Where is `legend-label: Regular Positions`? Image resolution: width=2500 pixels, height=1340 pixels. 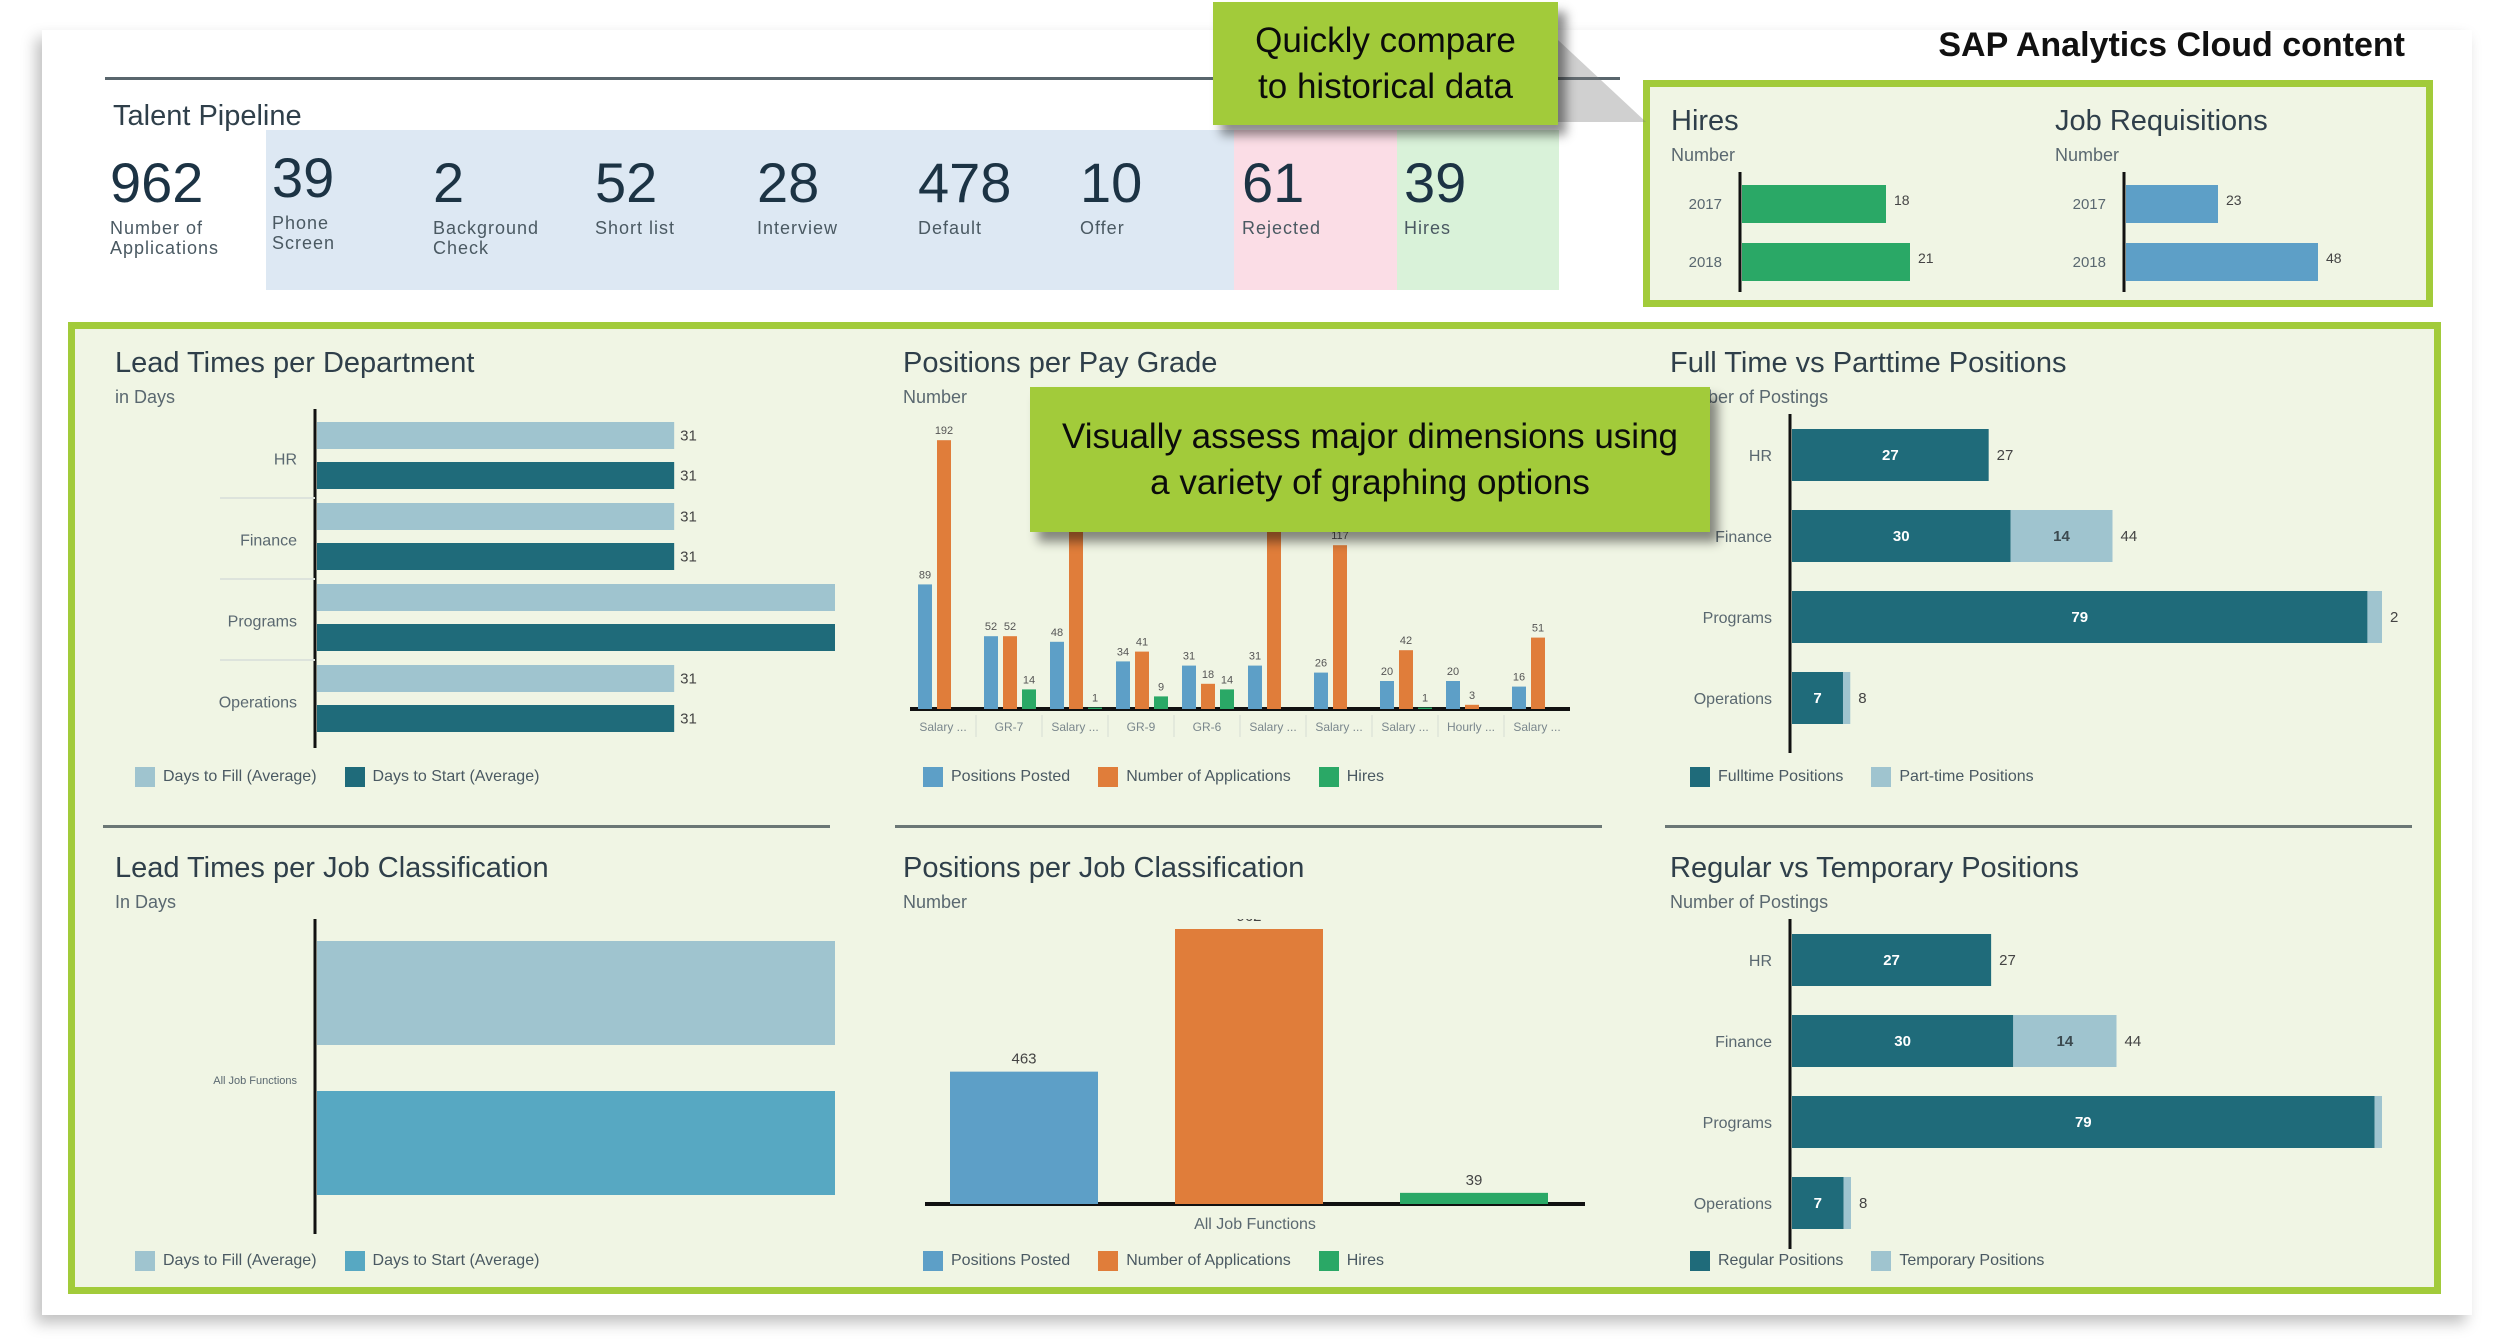 legend-label: Regular Positions is located at coordinates (1781, 1260).